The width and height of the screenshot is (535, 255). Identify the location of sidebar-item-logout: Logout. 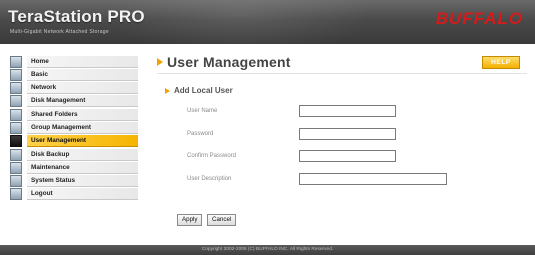
(74, 194).